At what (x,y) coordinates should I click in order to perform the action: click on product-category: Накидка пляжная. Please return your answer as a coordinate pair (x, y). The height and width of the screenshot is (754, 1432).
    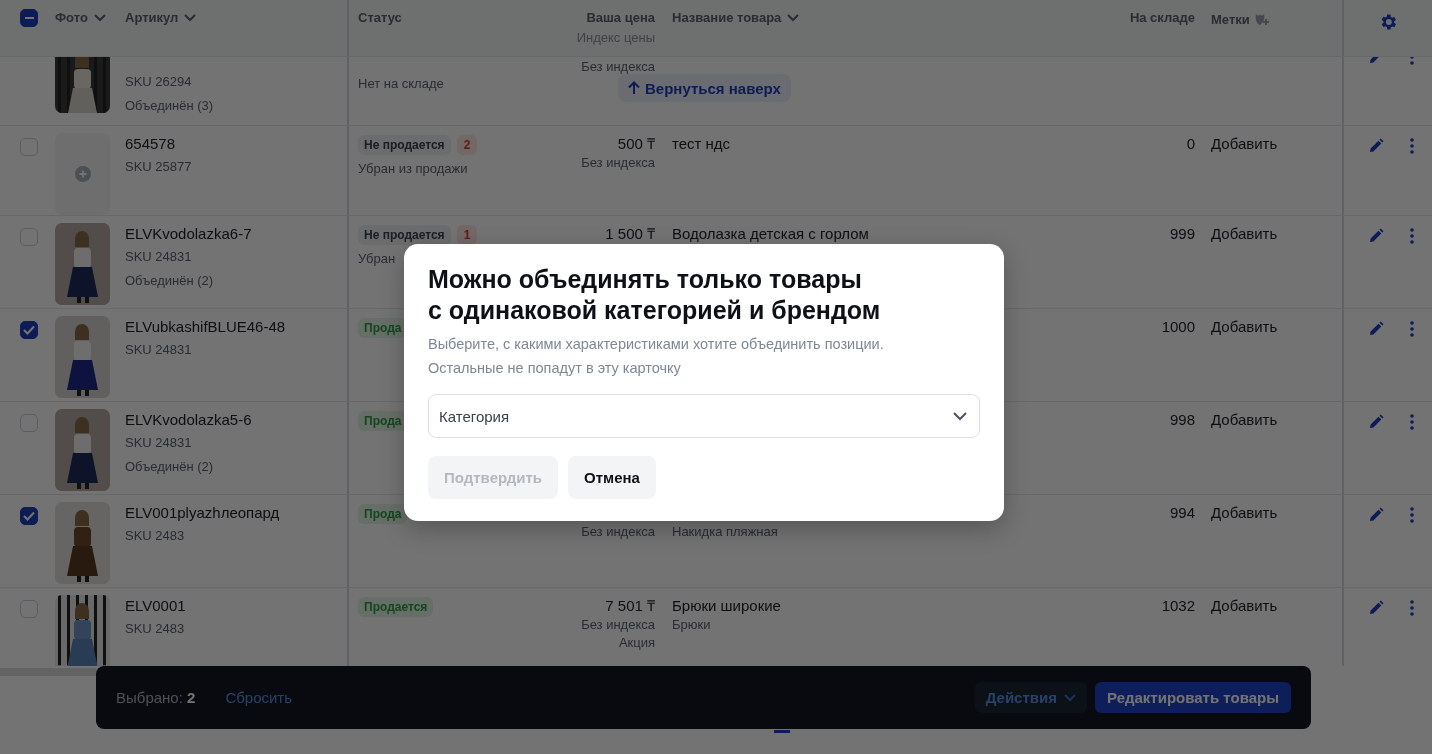
    Looking at the image, I should click on (725, 532).